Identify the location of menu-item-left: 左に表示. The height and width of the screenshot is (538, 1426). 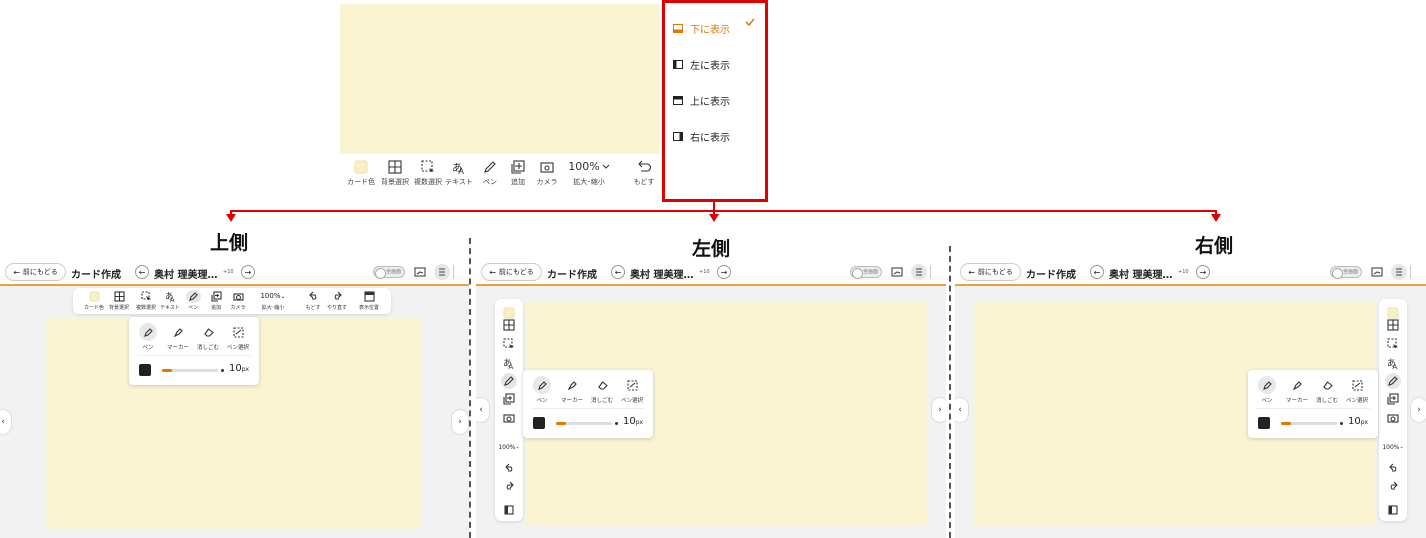
(701, 64).